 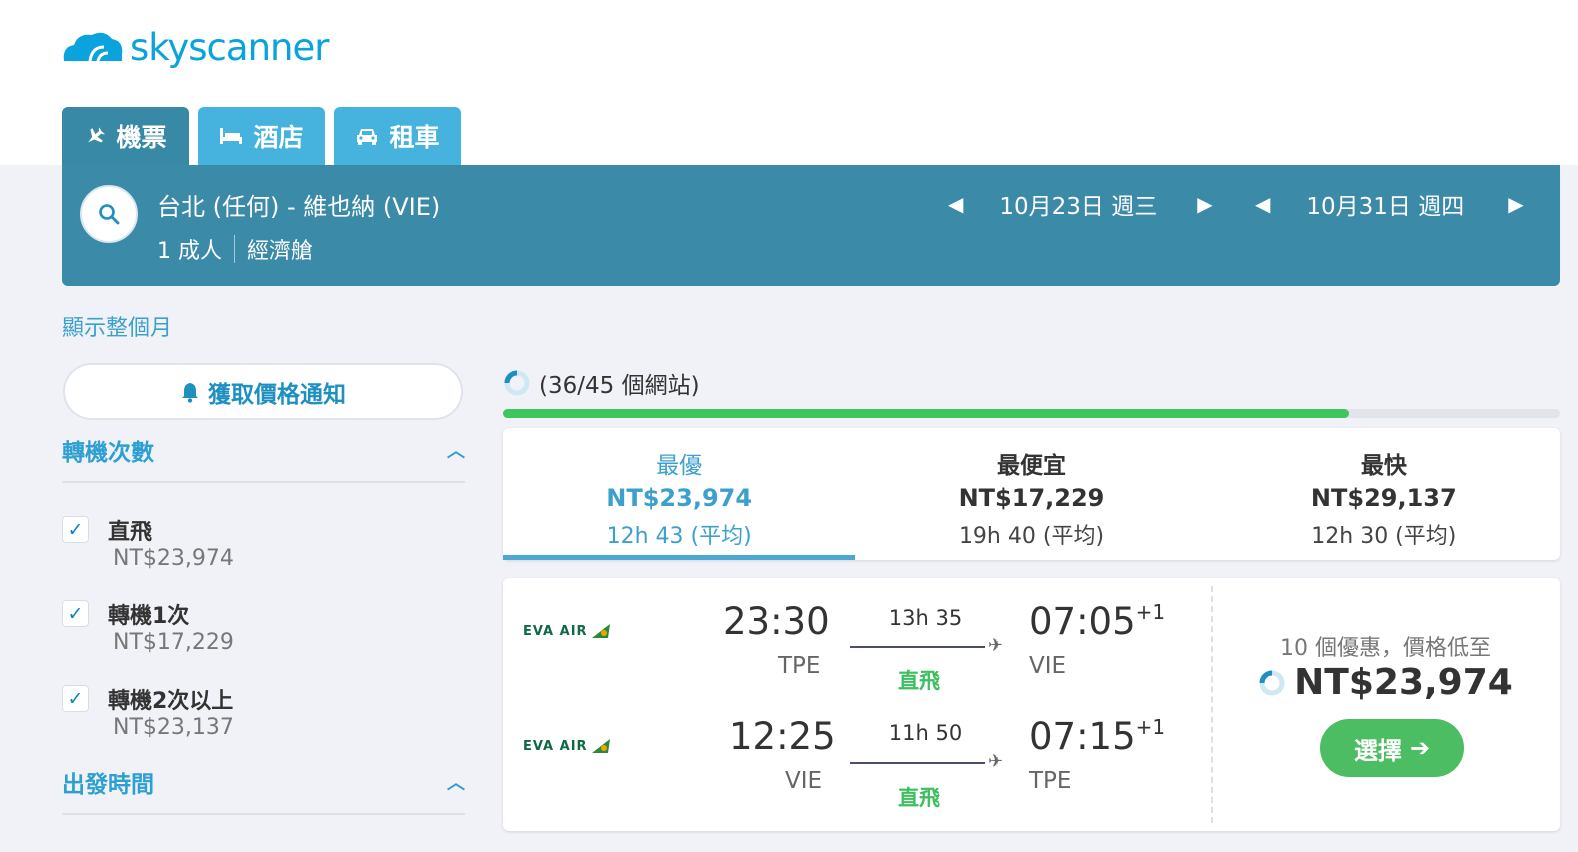 I want to click on arrival-airport: TPE, so click(x=1050, y=781).